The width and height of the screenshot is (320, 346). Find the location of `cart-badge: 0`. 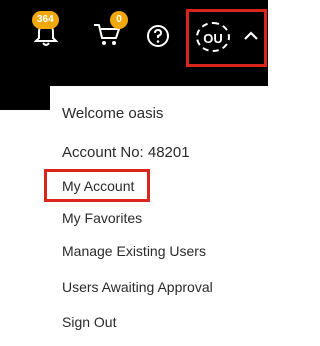

cart-badge: 0 is located at coordinates (119, 20).